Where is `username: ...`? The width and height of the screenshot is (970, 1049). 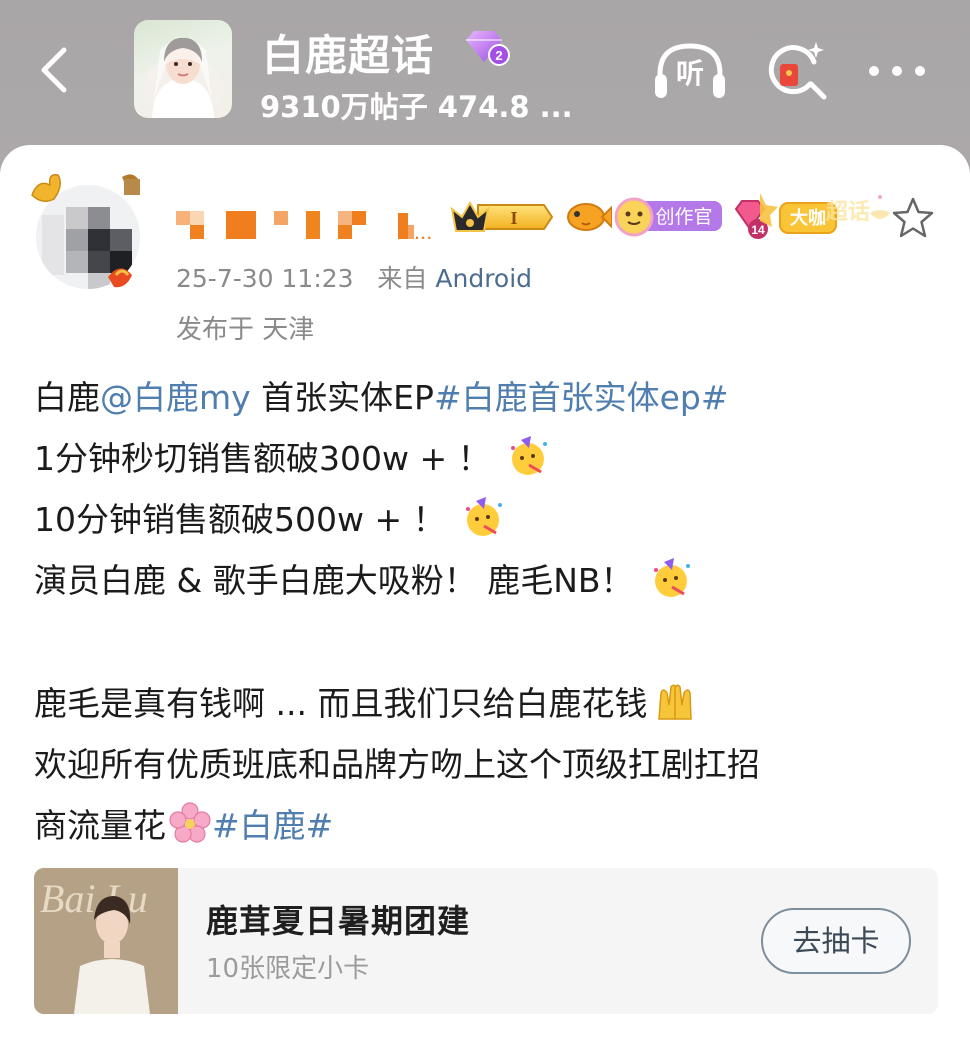 username: ... is located at coordinates (311, 222).